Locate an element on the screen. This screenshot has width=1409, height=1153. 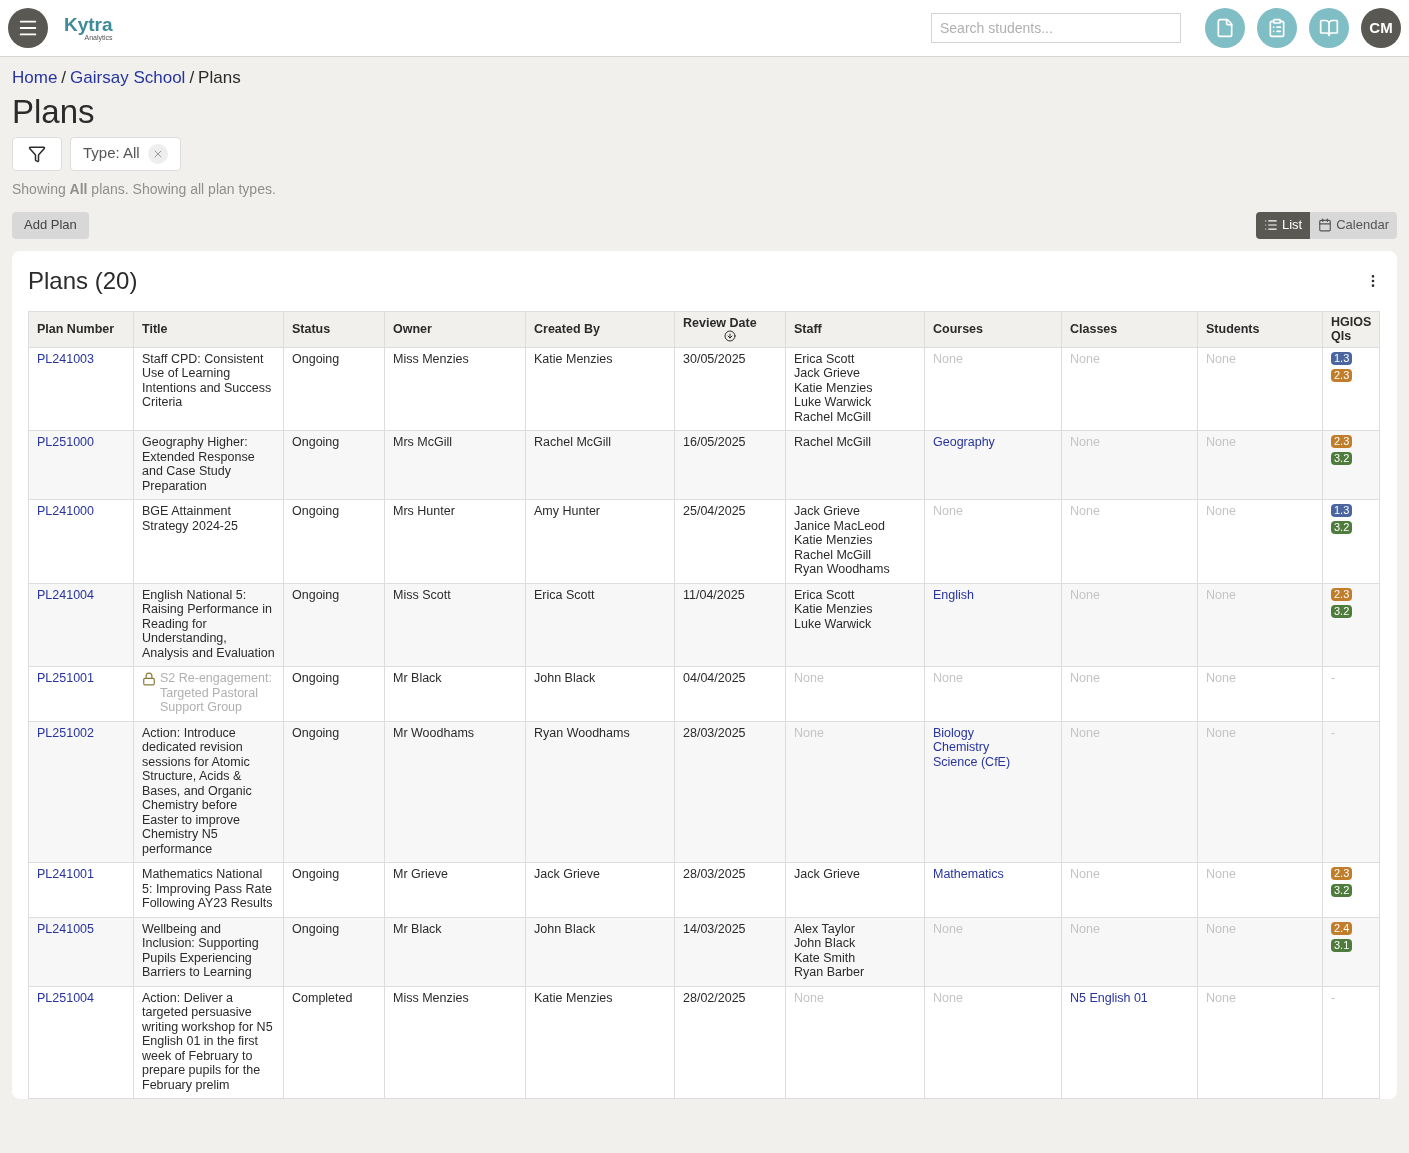
plan-link: PL241001 is located at coordinates (65, 874).